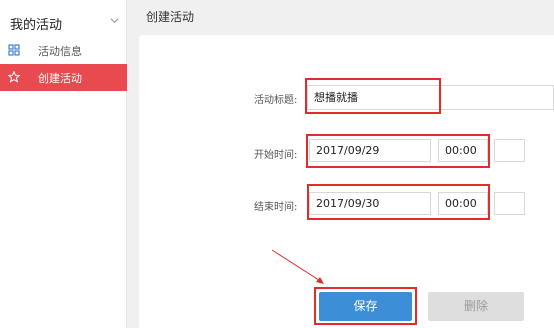  Describe the element at coordinates (276, 207) in the screenshot. I see `end-time-label: 结束时间:` at that location.